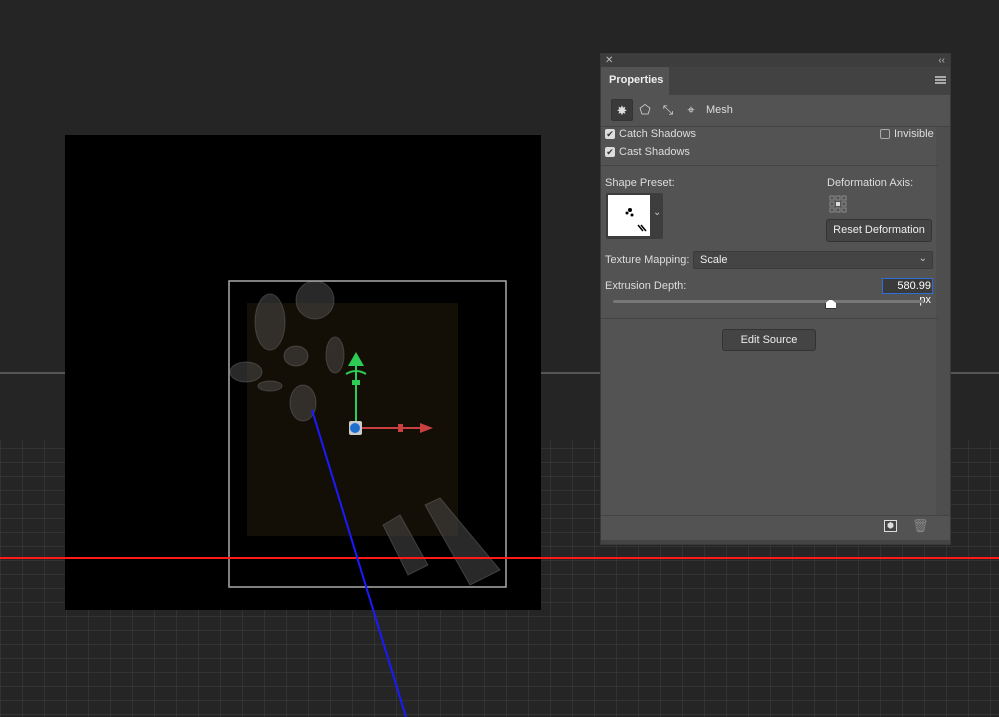  Describe the element at coordinates (640, 183) in the screenshot. I see `shape-preset-label: Shape Preset:` at that location.